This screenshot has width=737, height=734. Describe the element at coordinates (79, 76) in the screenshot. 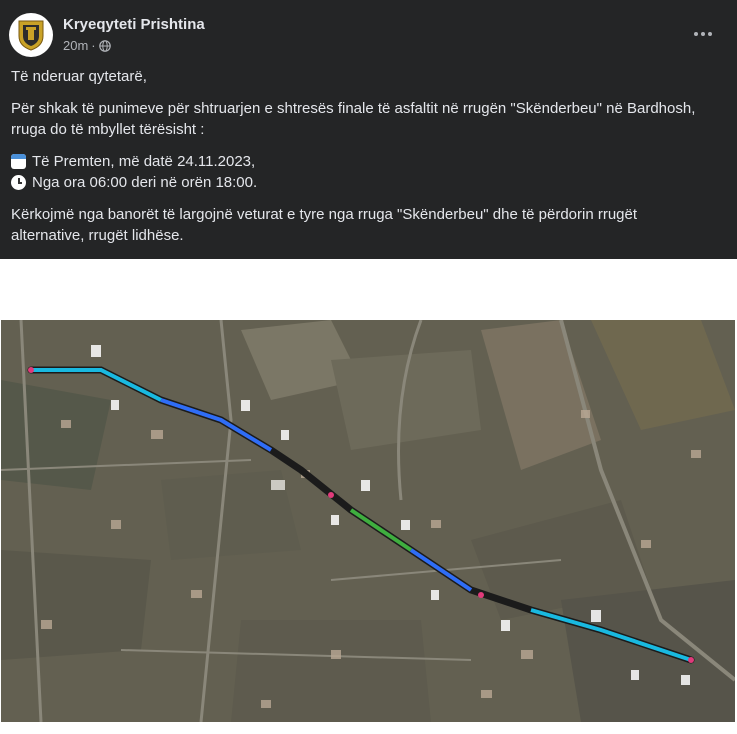

I see `post-greeting: Të nderuar qytetarë,` at that location.